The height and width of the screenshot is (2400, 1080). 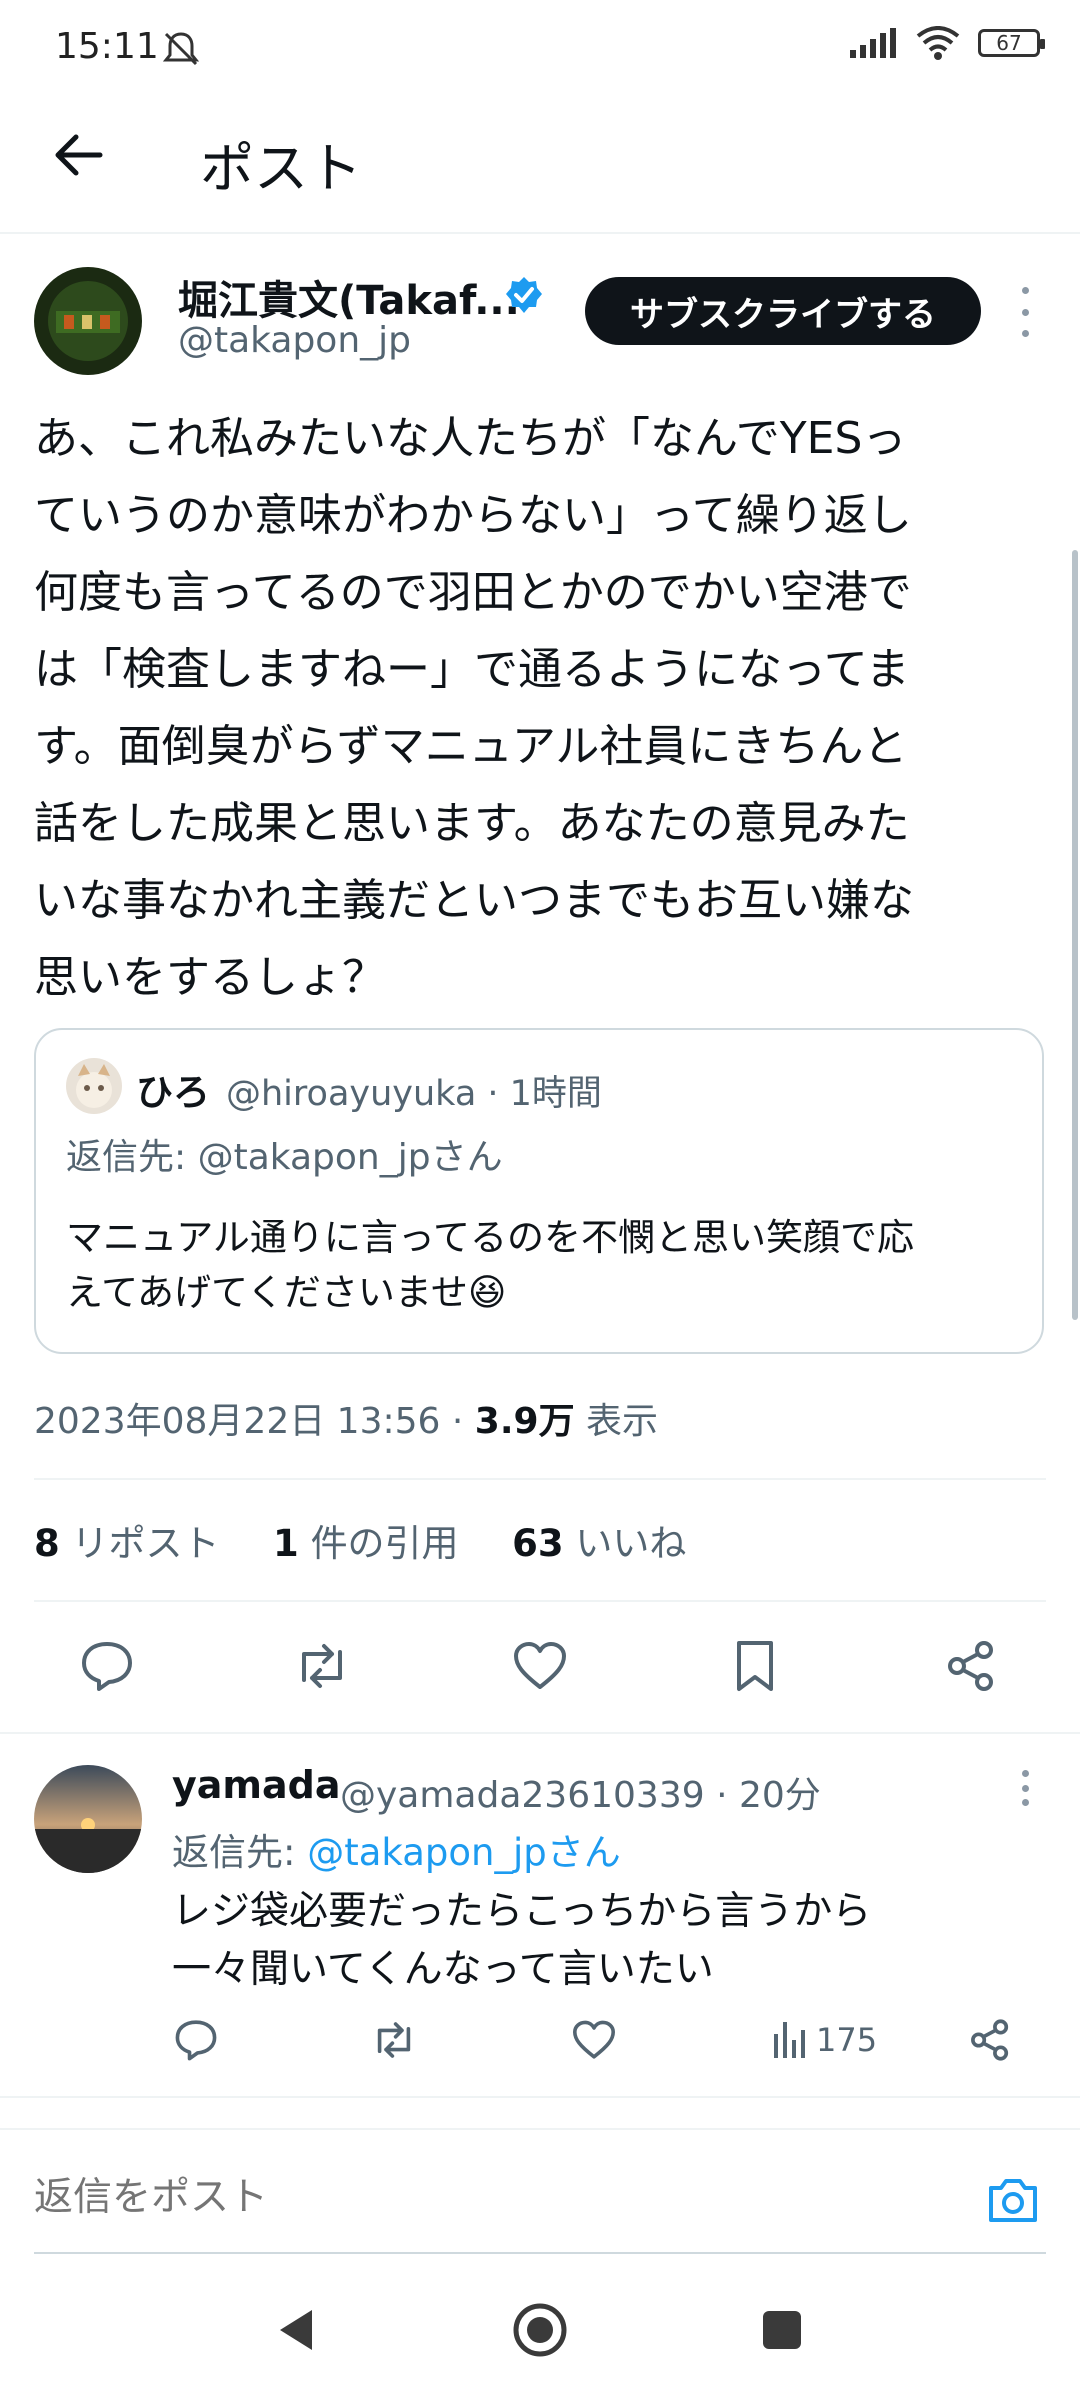 What do you see at coordinates (394, 2040) in the screenshot?
I see `reply-repost-icon` at bounding box center [394, 2040].